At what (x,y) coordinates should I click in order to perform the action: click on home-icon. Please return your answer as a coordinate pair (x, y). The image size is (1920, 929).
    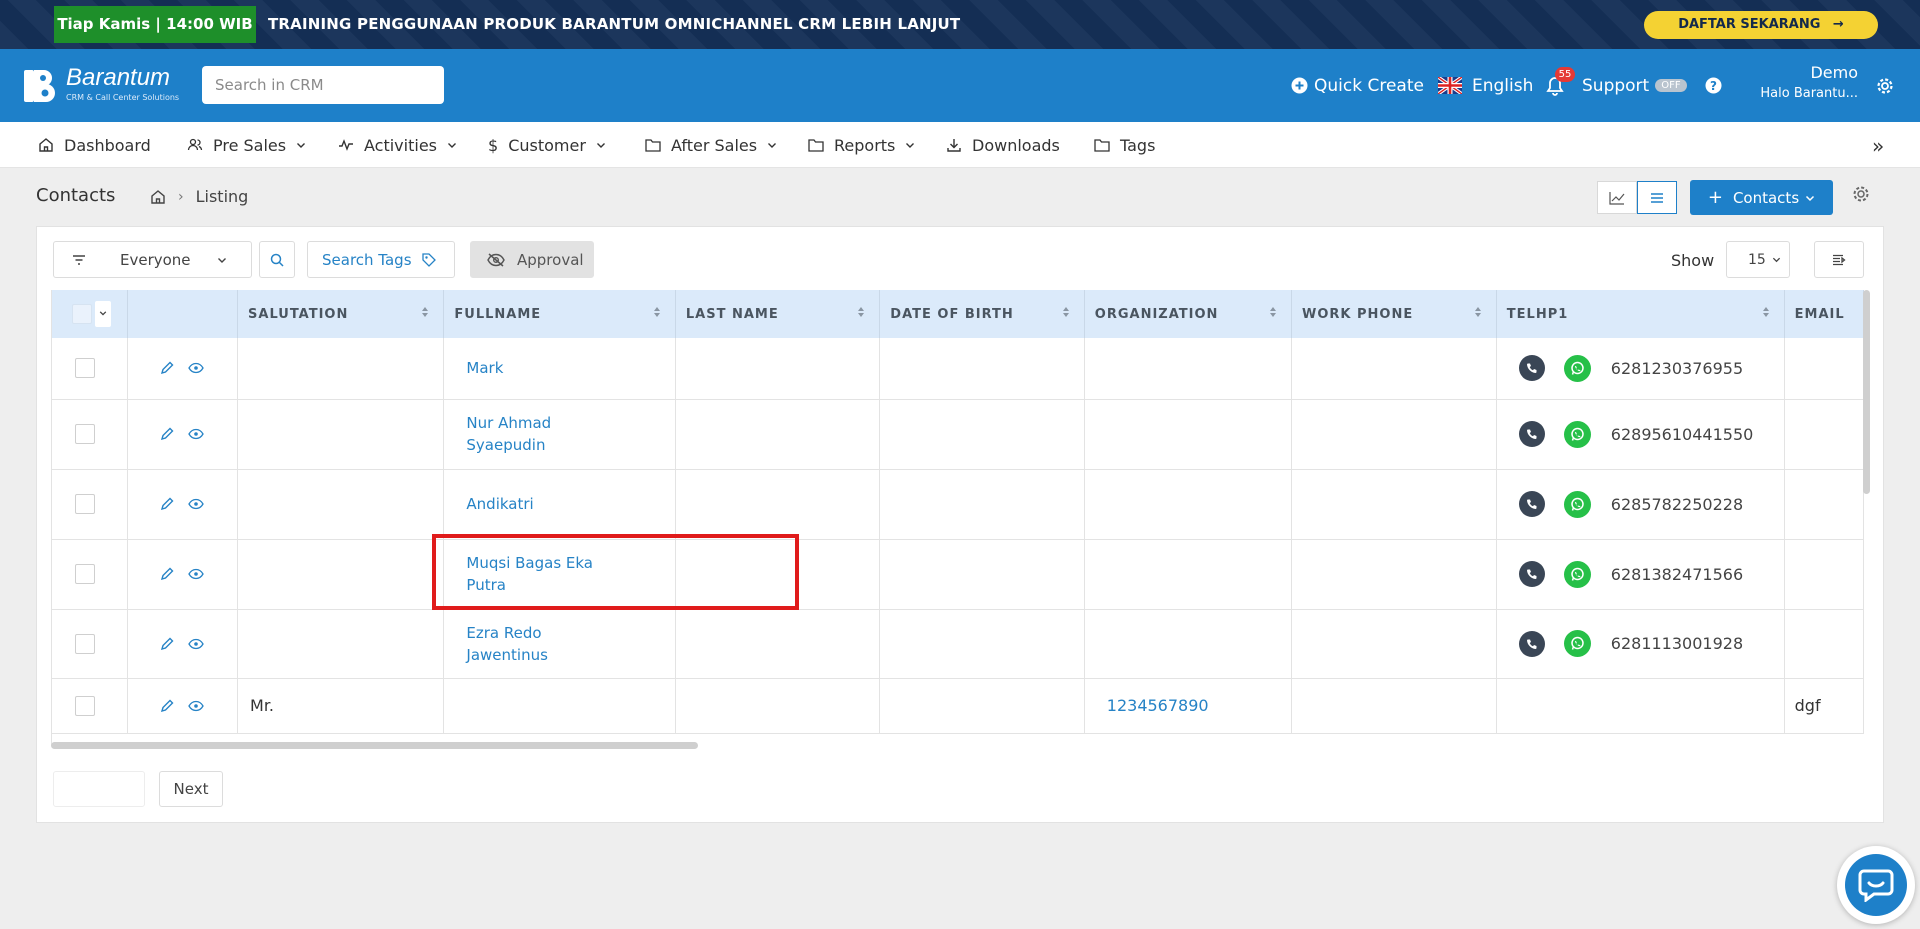
    Looking at the image, I should click on (158, 197).